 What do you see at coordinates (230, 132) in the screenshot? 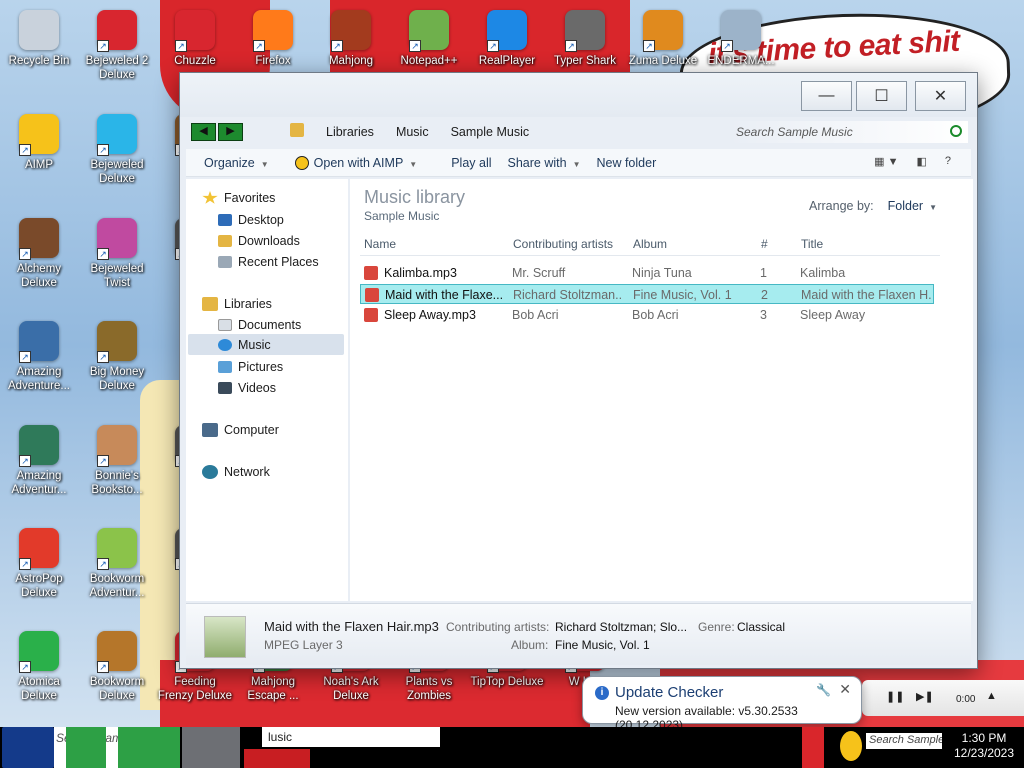
I see `forward-button: ▶` at bounding box center [230, 132].